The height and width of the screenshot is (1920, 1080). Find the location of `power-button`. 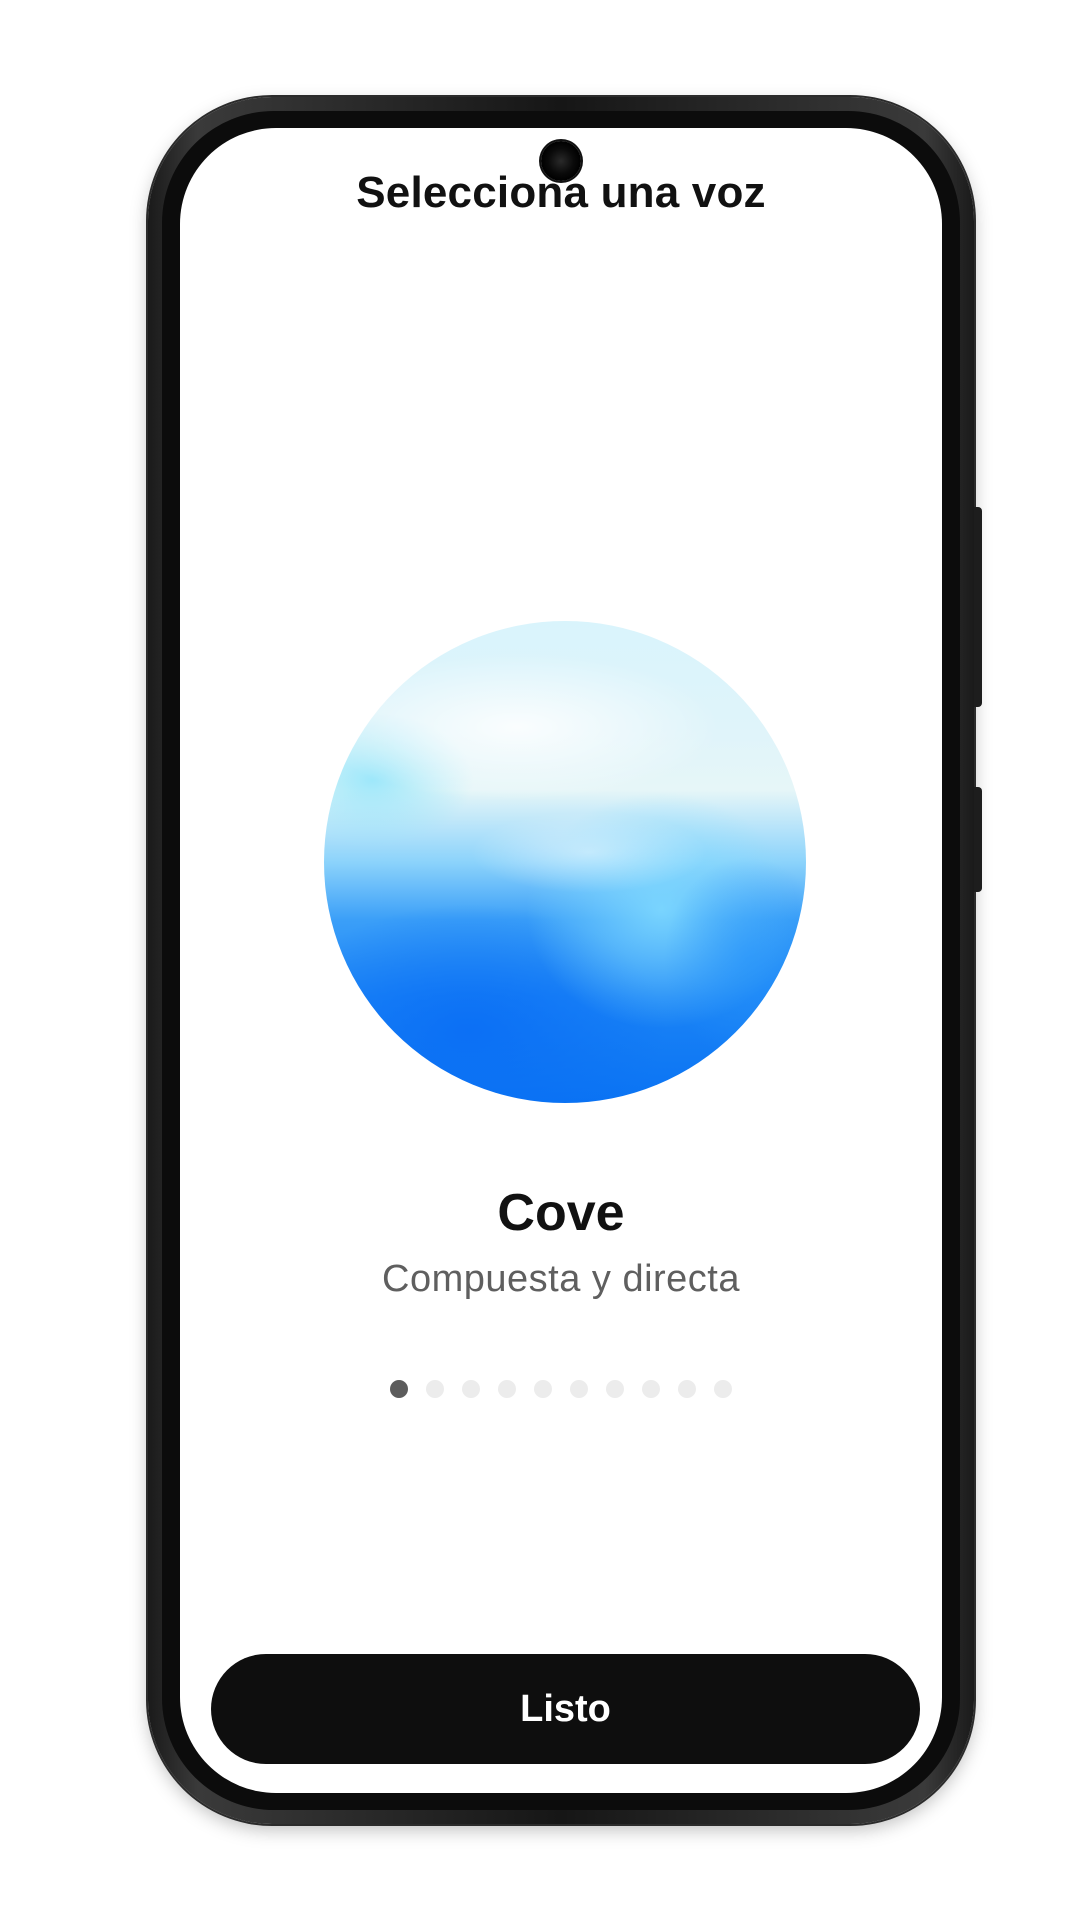

power-button is located at coordinates (978, 839).